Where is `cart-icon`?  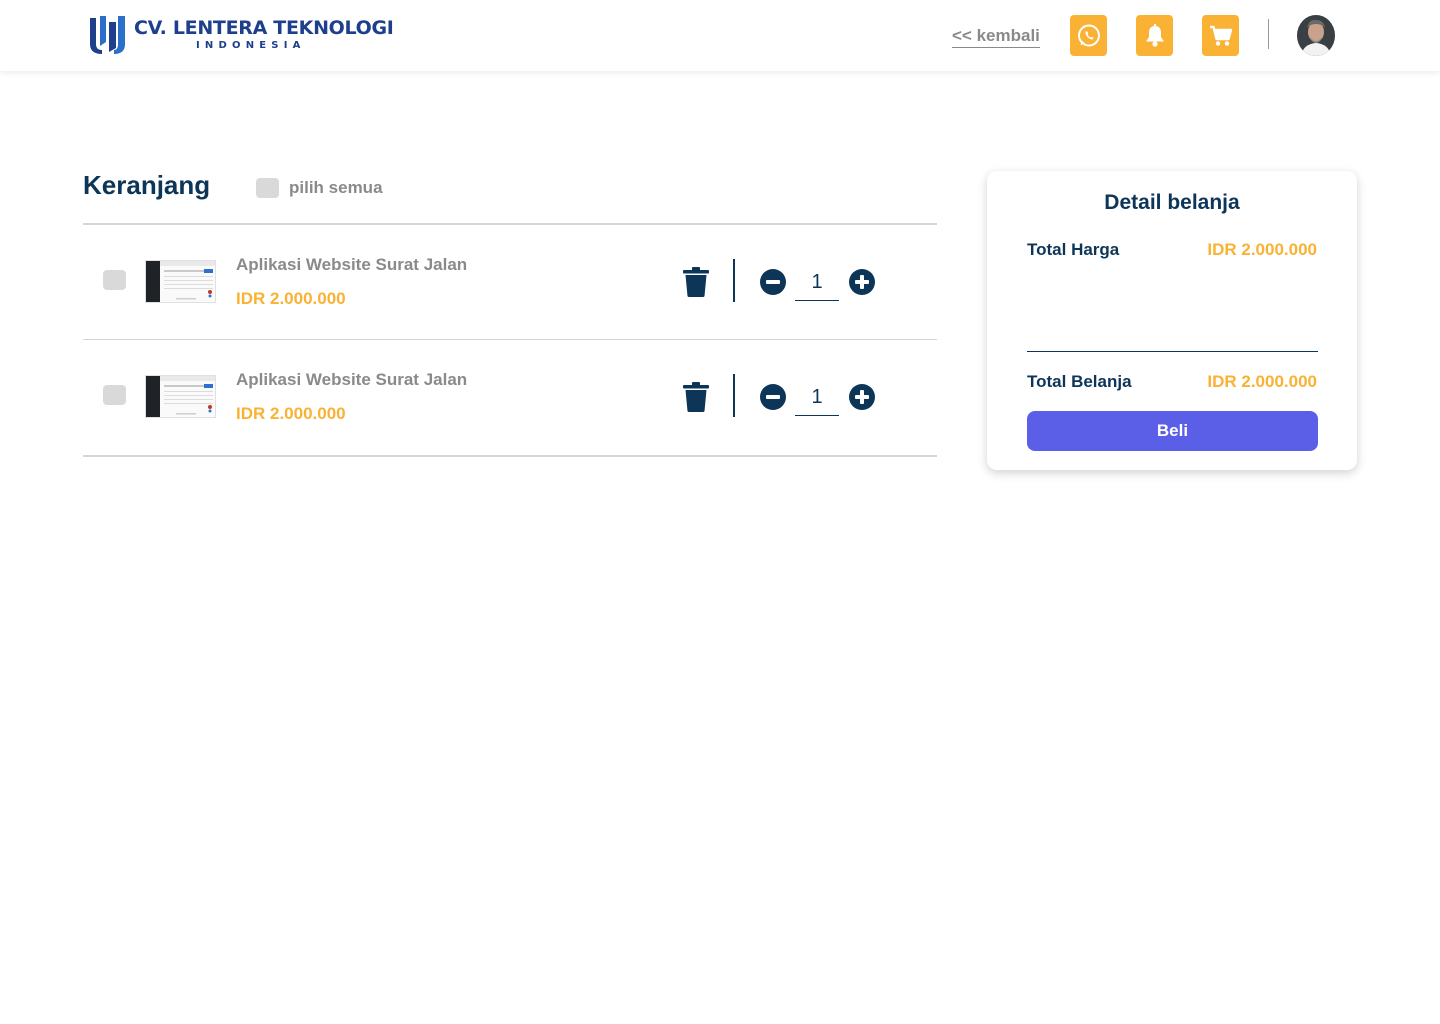
cart-icon is located at coordinates (1220, 35).